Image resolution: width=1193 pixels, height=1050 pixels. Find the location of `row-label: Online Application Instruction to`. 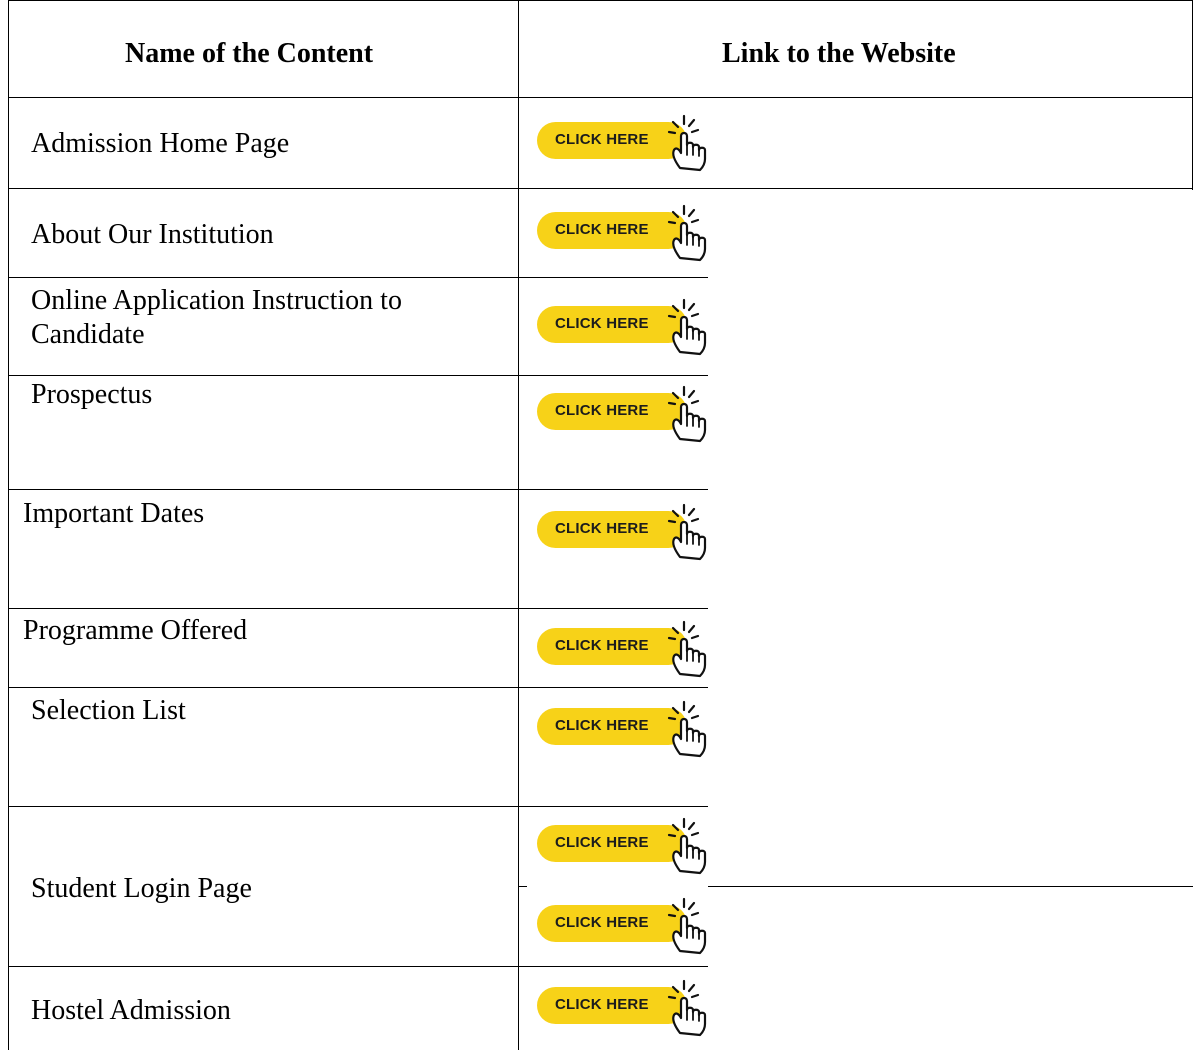

row-label: Online Application Instruction to is located at coordinates (216, 300).